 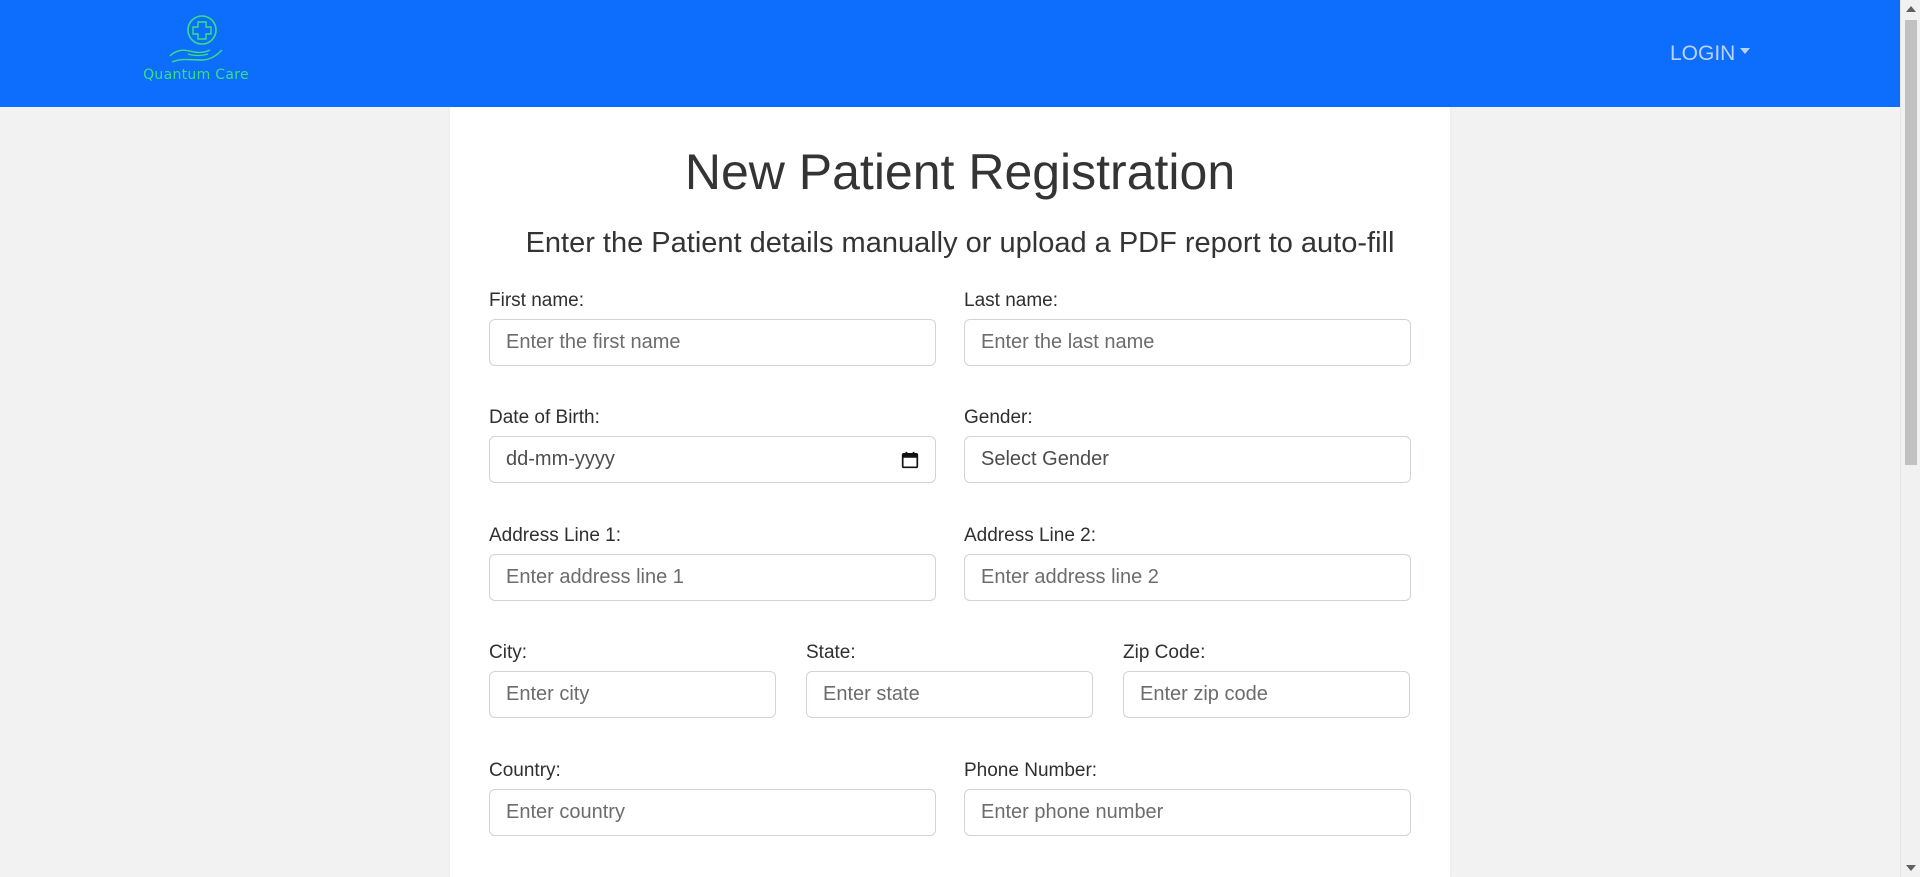 What do you see at coordinates (1045, 459) in the screenshot?
I see `gender-selected-value: Select Gender` at bounding box center [1045, 459].